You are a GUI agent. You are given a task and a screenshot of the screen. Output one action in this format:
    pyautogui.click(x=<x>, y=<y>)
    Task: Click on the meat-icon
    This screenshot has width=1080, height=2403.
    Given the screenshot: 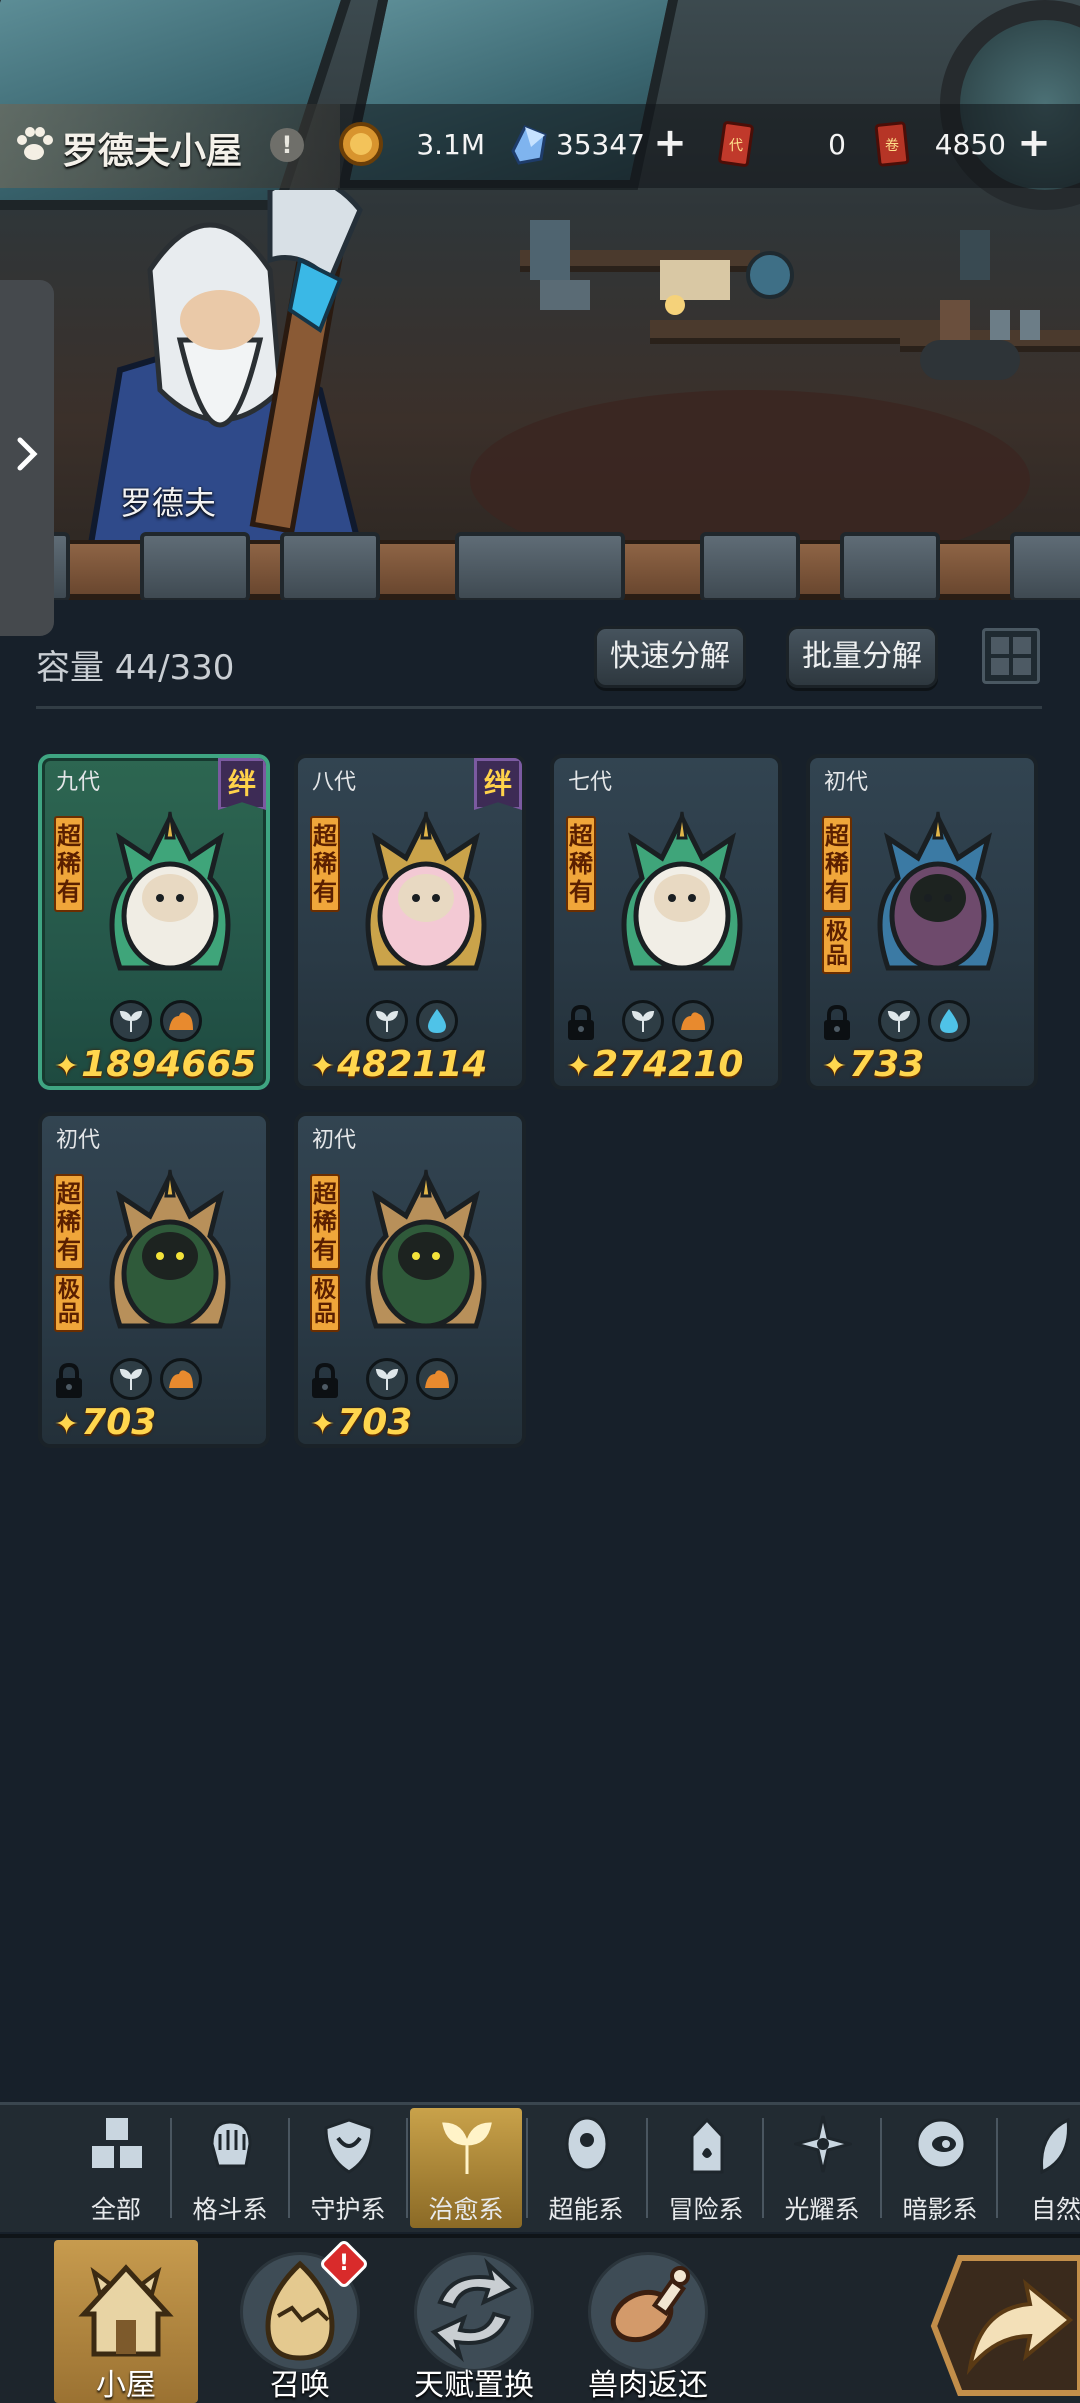 What is the action you would take?
    pyautogui.click(x=650, y=2304)
    